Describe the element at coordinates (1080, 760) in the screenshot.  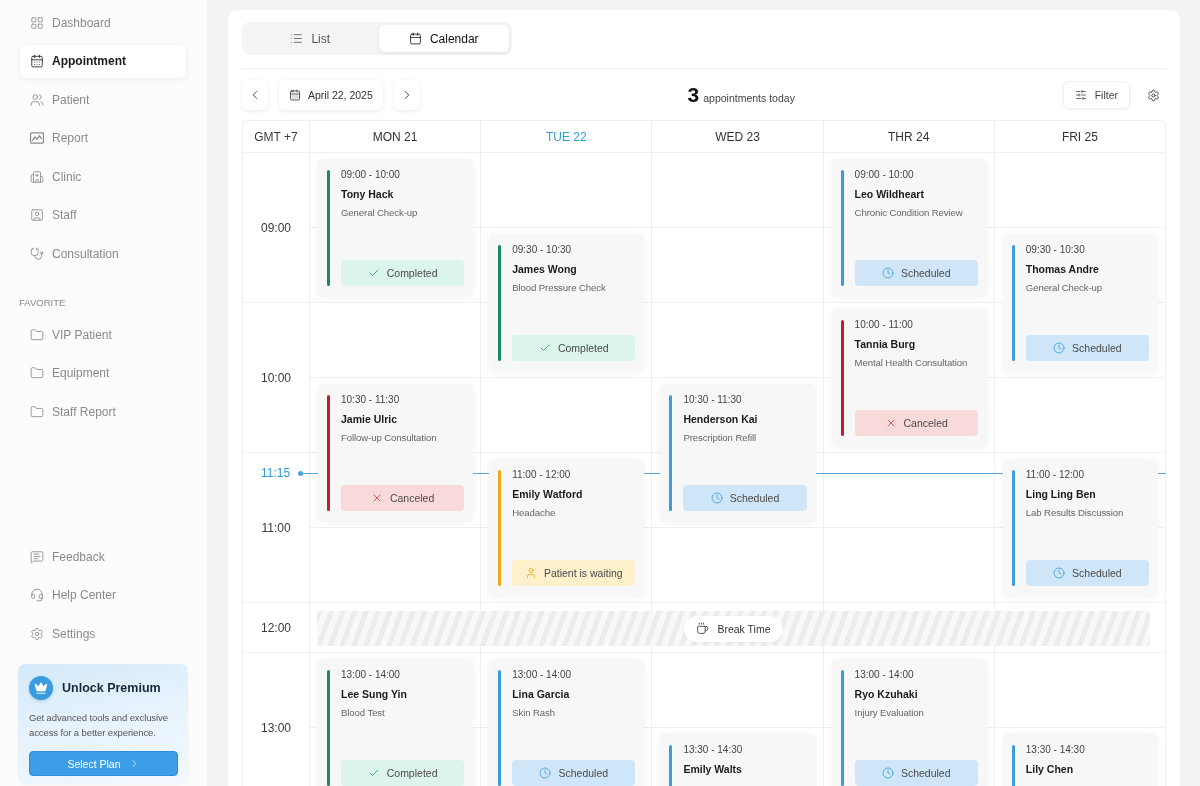
I see `appointment-card: 13:30 - 14:30 Lily Chen` at that location.